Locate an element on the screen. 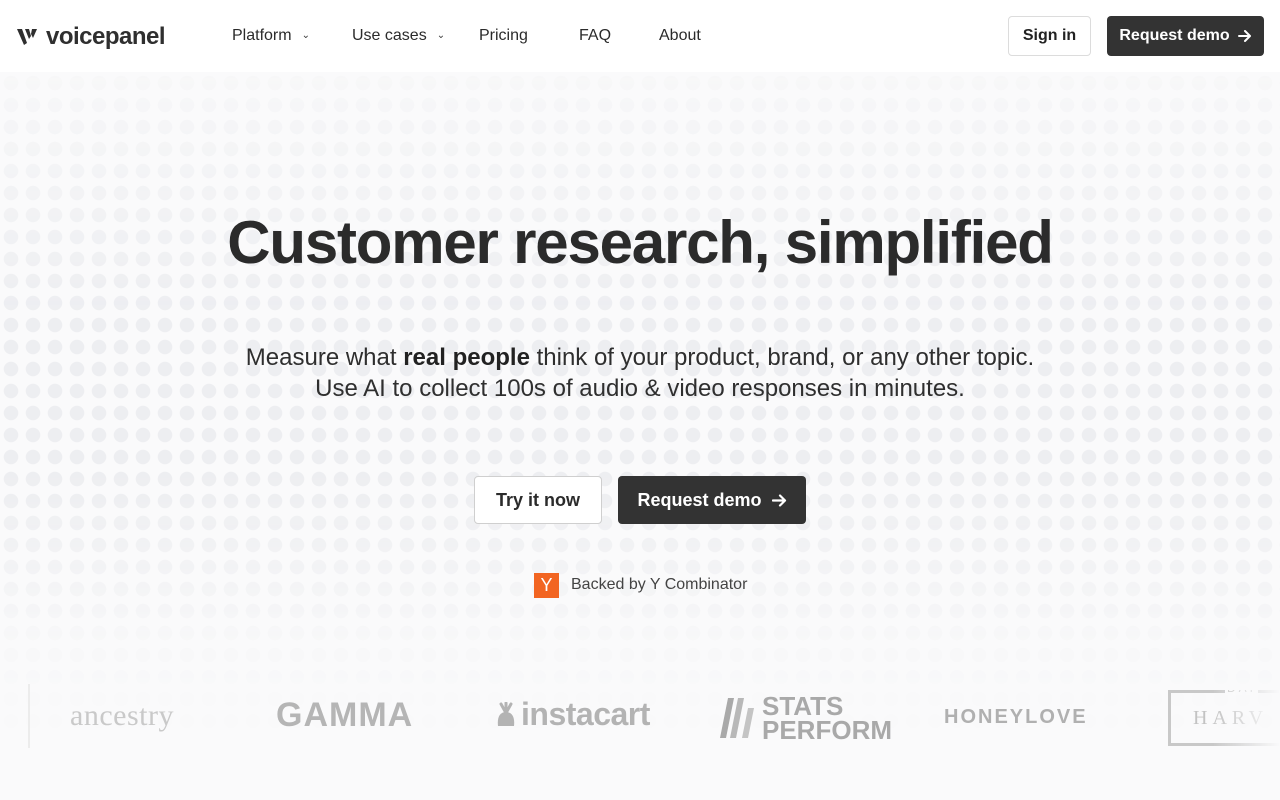 The width and height of the screenshot is (1280, 800). harvard-logo-top-text: DAI is located at coordinates (1242, 688).